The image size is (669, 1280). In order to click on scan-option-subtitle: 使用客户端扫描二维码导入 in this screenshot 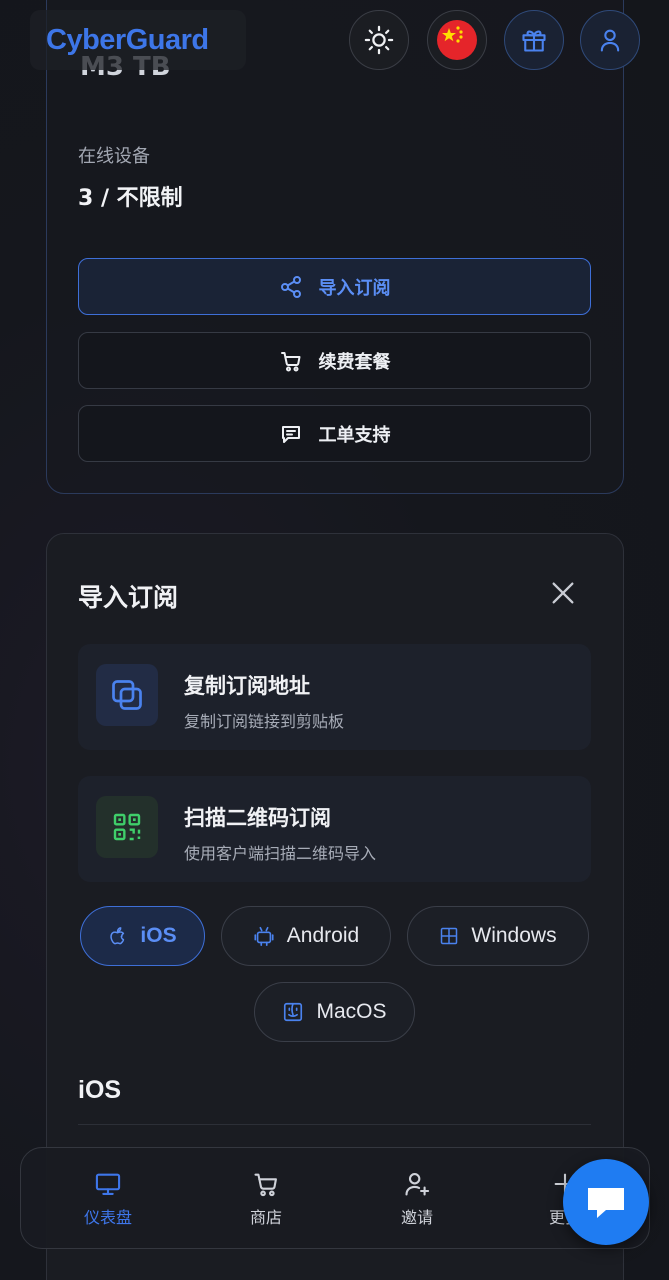, I will do `click(280, 853)`.